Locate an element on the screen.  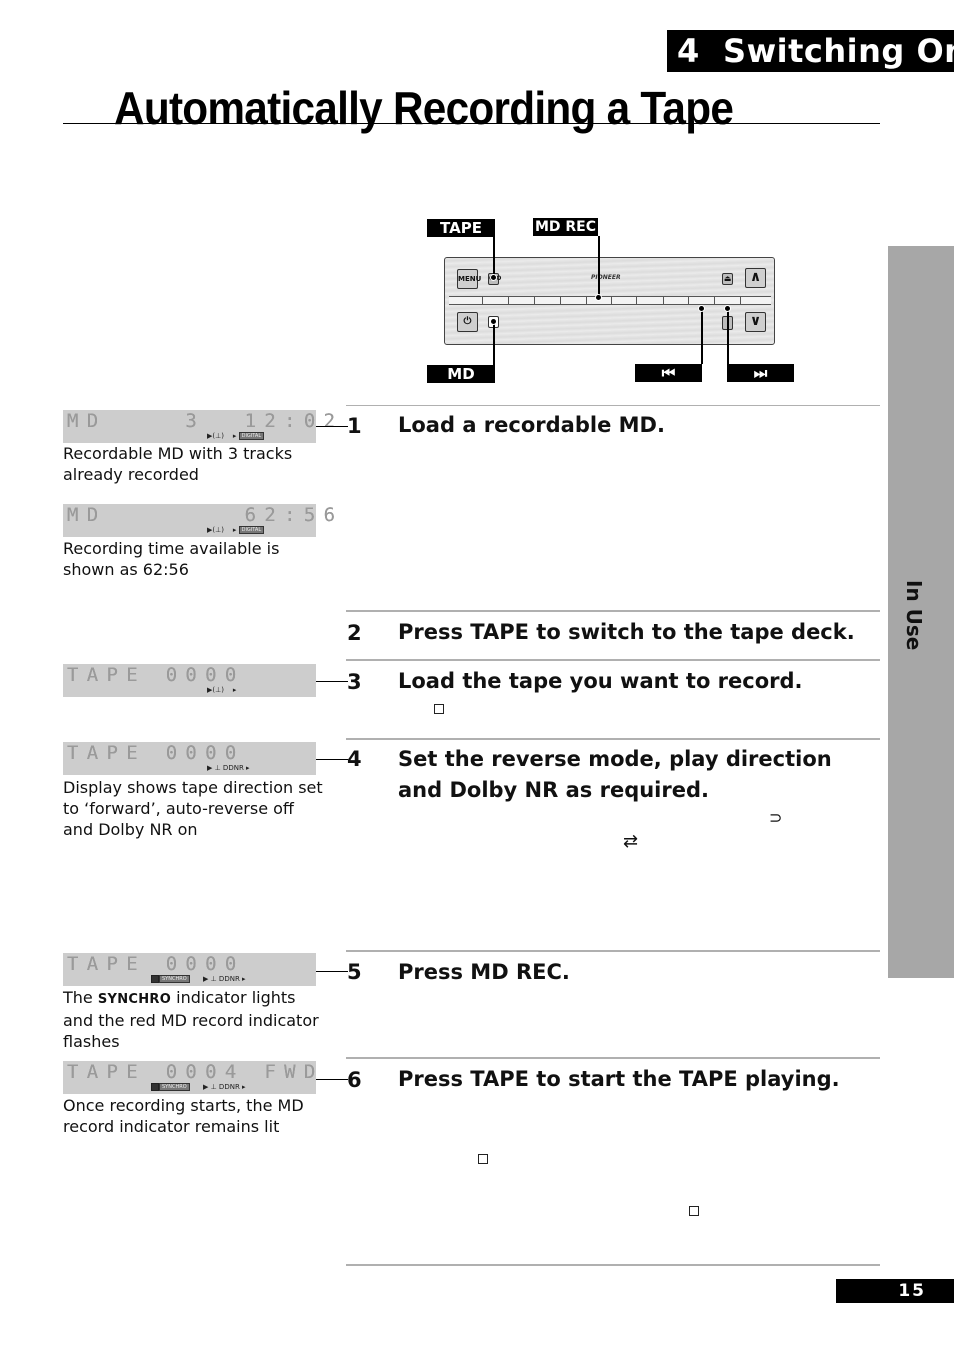
lcd-display: TAPE 0000 ▶(⊥) ▸ is located at coordinates (189, 680).